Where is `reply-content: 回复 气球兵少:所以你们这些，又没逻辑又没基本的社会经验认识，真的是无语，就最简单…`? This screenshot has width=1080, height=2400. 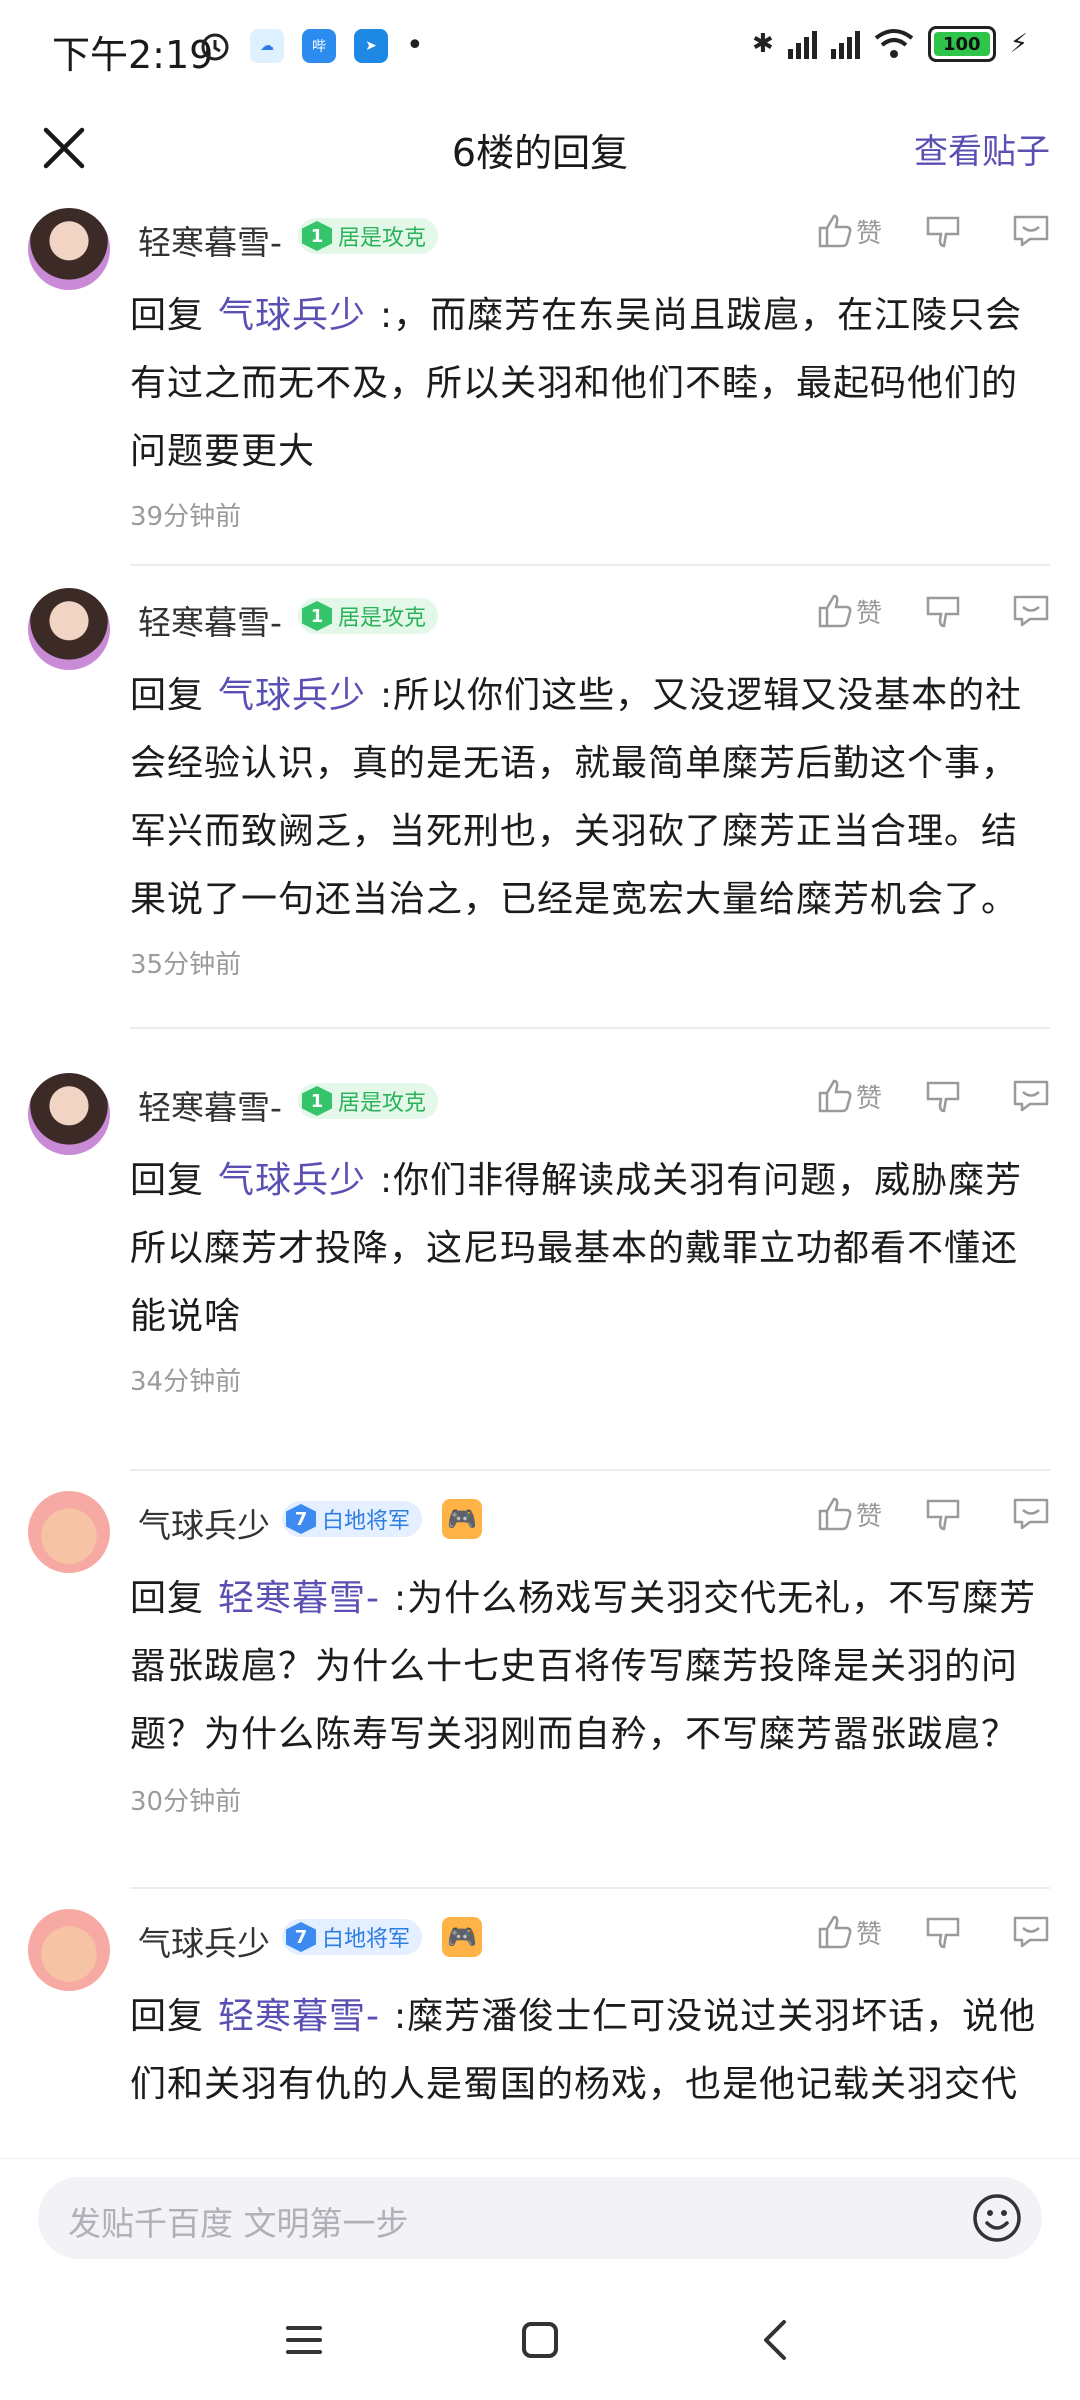 reply-content: 回复 气球兵少:所以你们这些，又没逻辑又没基本的社会经验认识，真的是无语，就最简单… is located at coordinates (576, 797).